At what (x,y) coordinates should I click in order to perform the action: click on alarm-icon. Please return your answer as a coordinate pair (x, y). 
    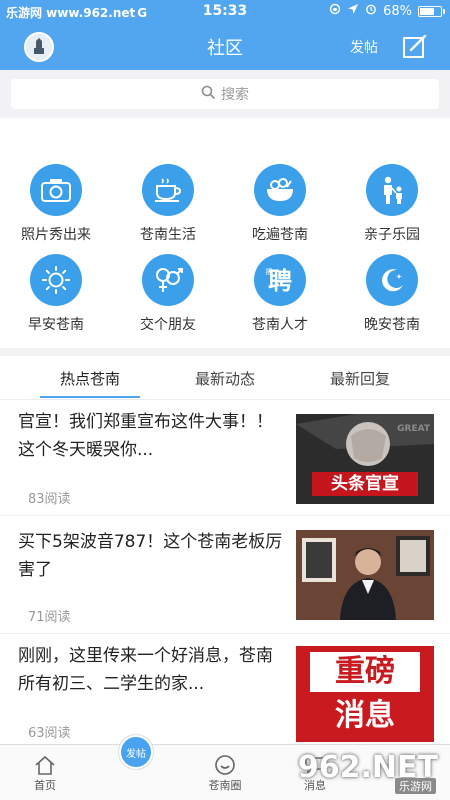
    Looking at the image, I should click on (371, 11).